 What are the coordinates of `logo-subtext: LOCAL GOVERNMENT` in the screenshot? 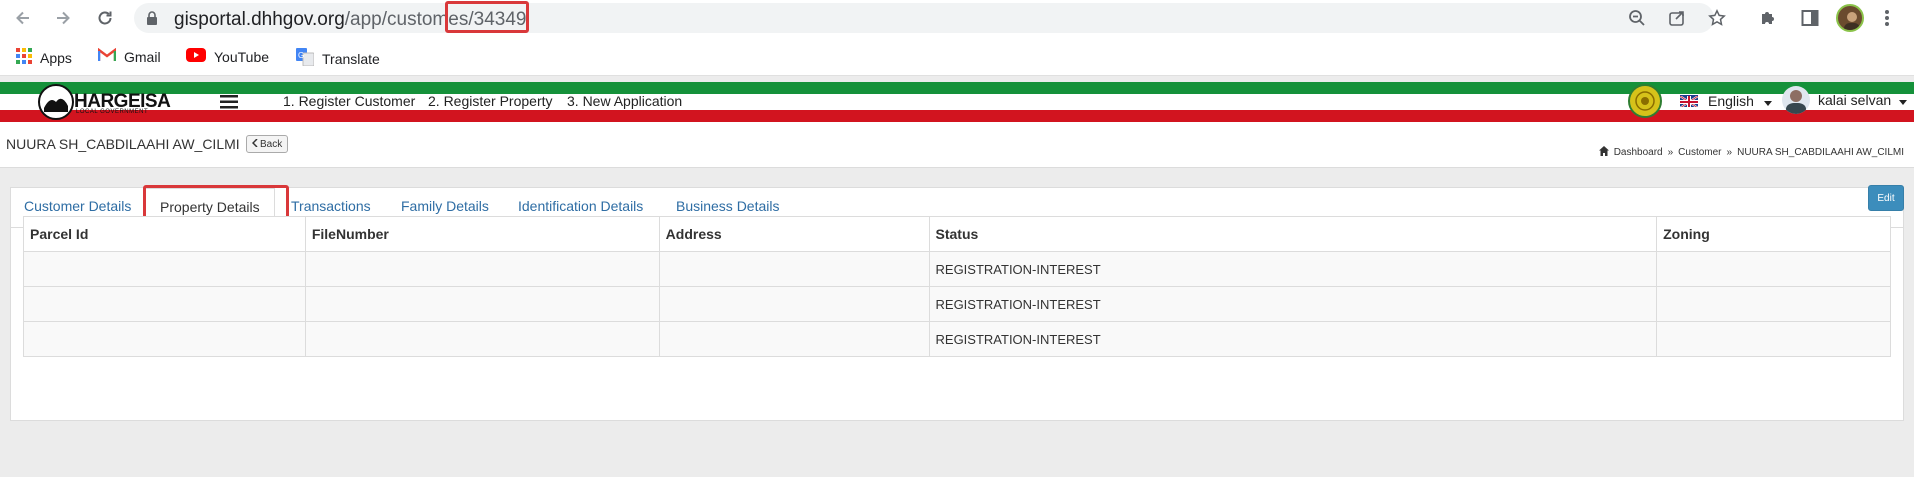 It's located at (112, 112).